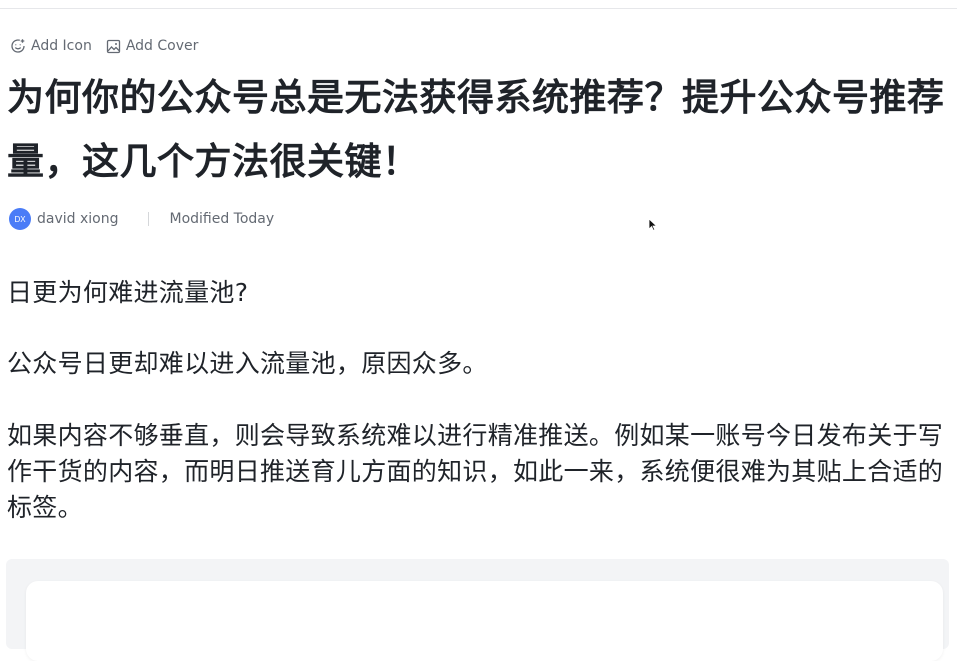 The image size is (957, 661). Describe the element at coordinates (478, 293) in the screenshot. I see `section-heading: 日更为何难进流量池?` at that location.